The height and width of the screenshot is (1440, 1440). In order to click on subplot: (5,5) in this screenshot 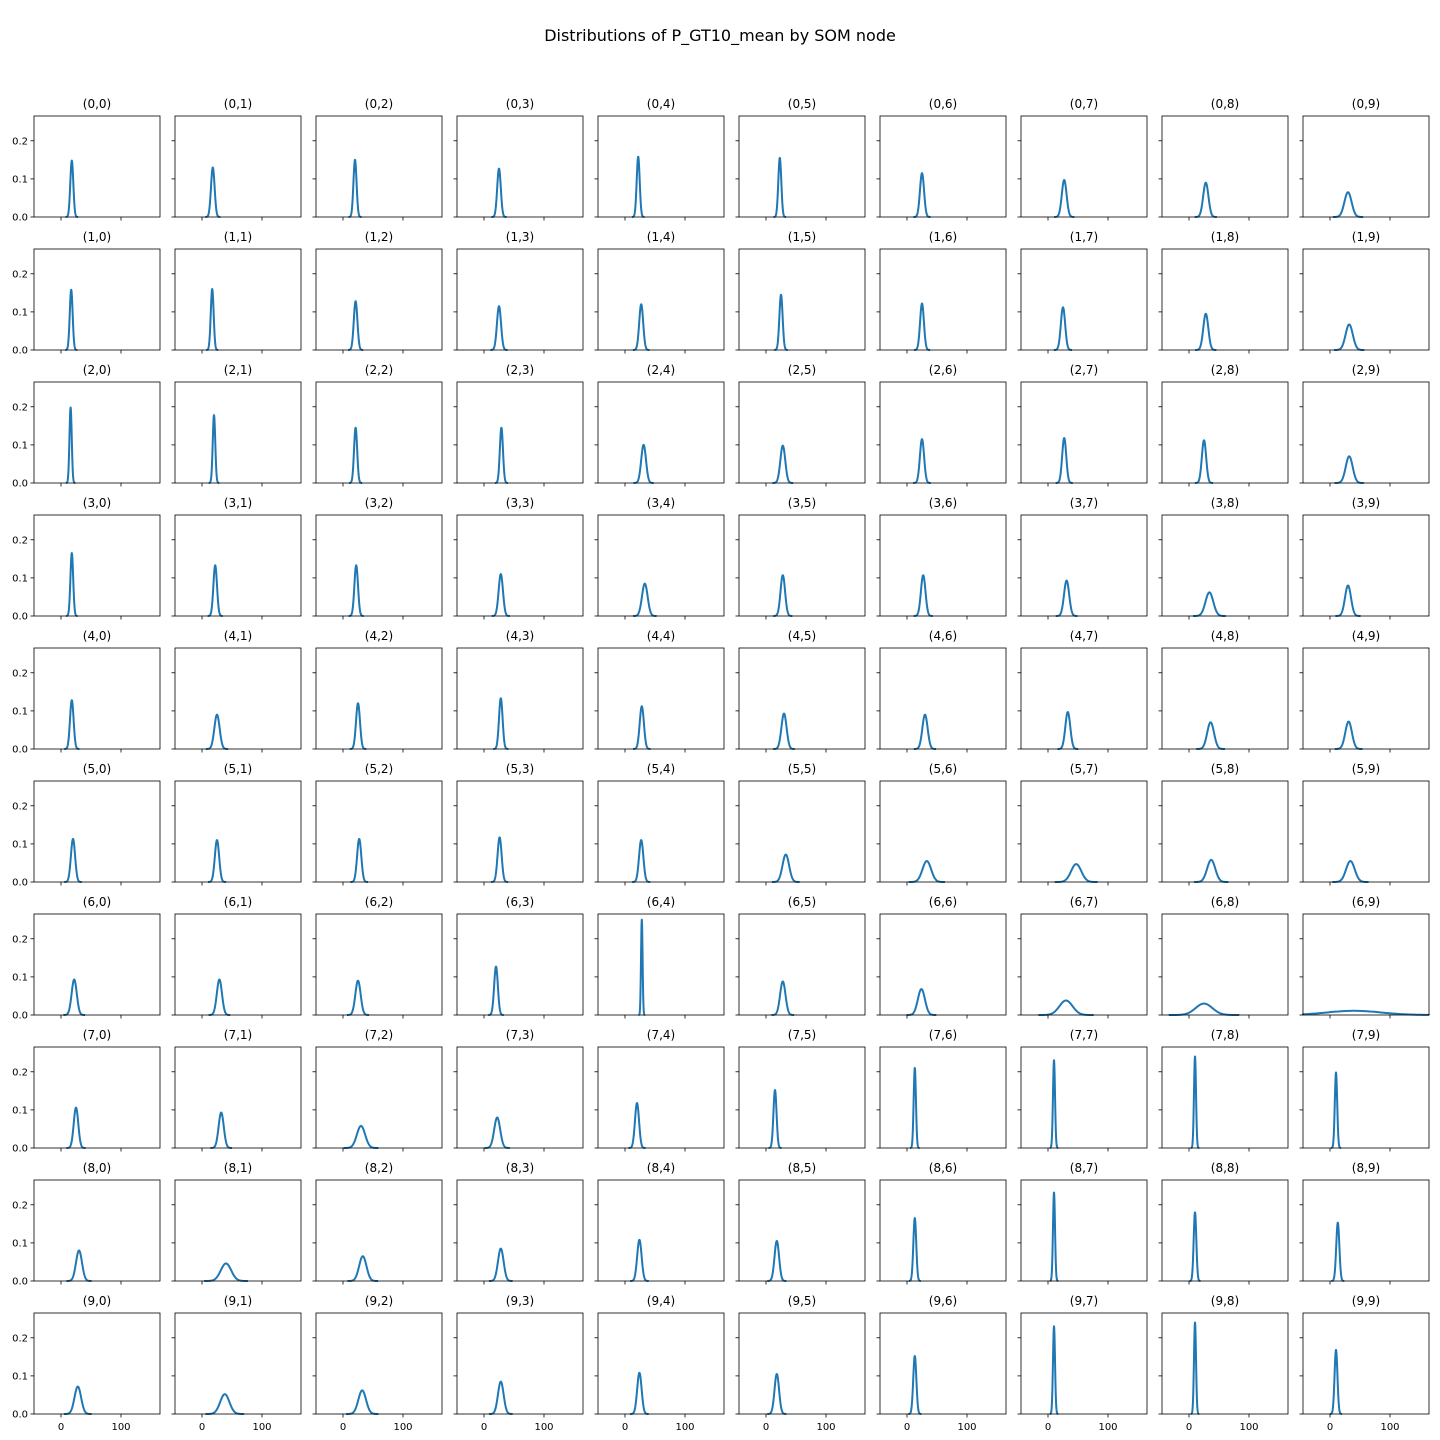, I will do `click(800, 824)`.